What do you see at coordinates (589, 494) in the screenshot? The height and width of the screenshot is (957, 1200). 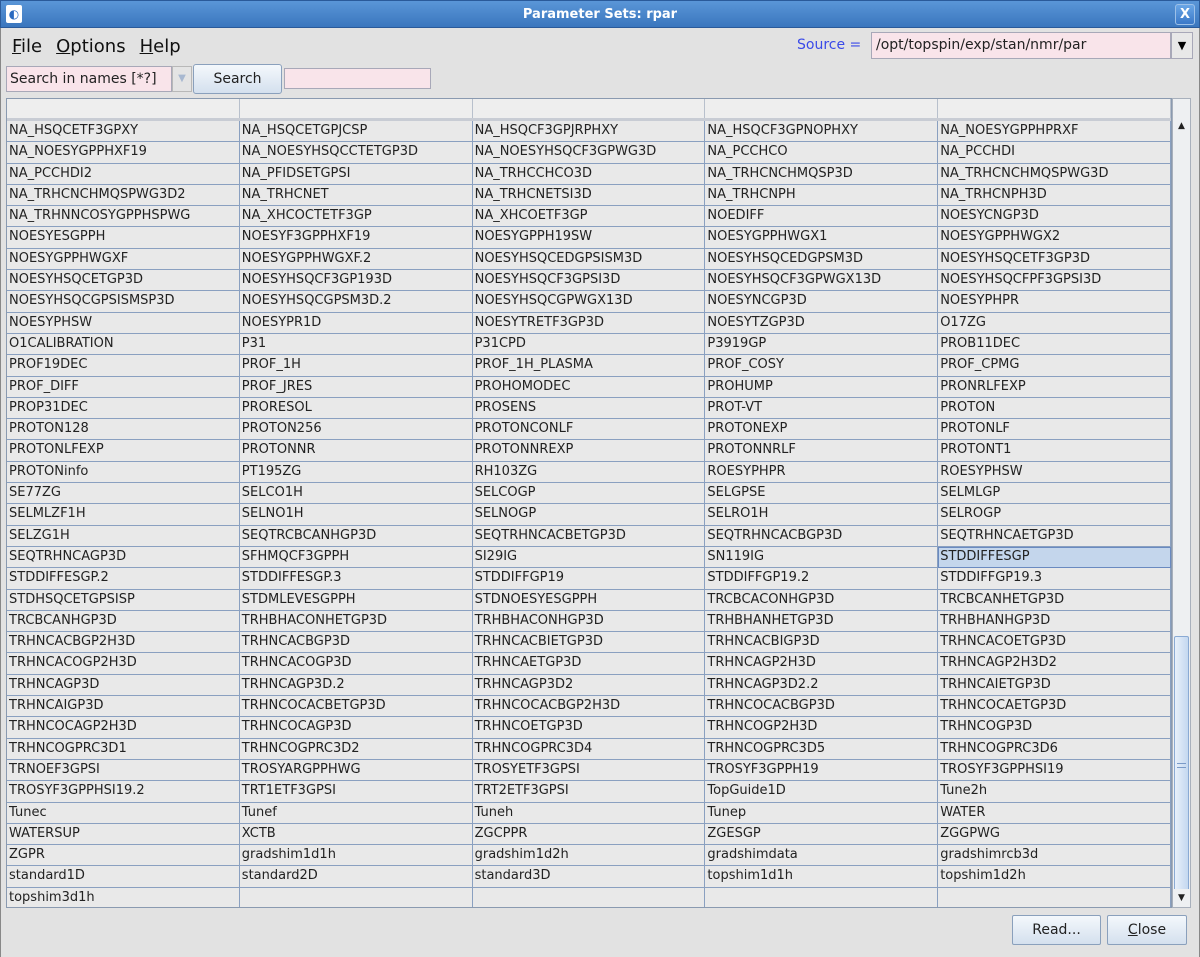 I see `table-cell: SELCOGP` at bounding box center [589, 494].